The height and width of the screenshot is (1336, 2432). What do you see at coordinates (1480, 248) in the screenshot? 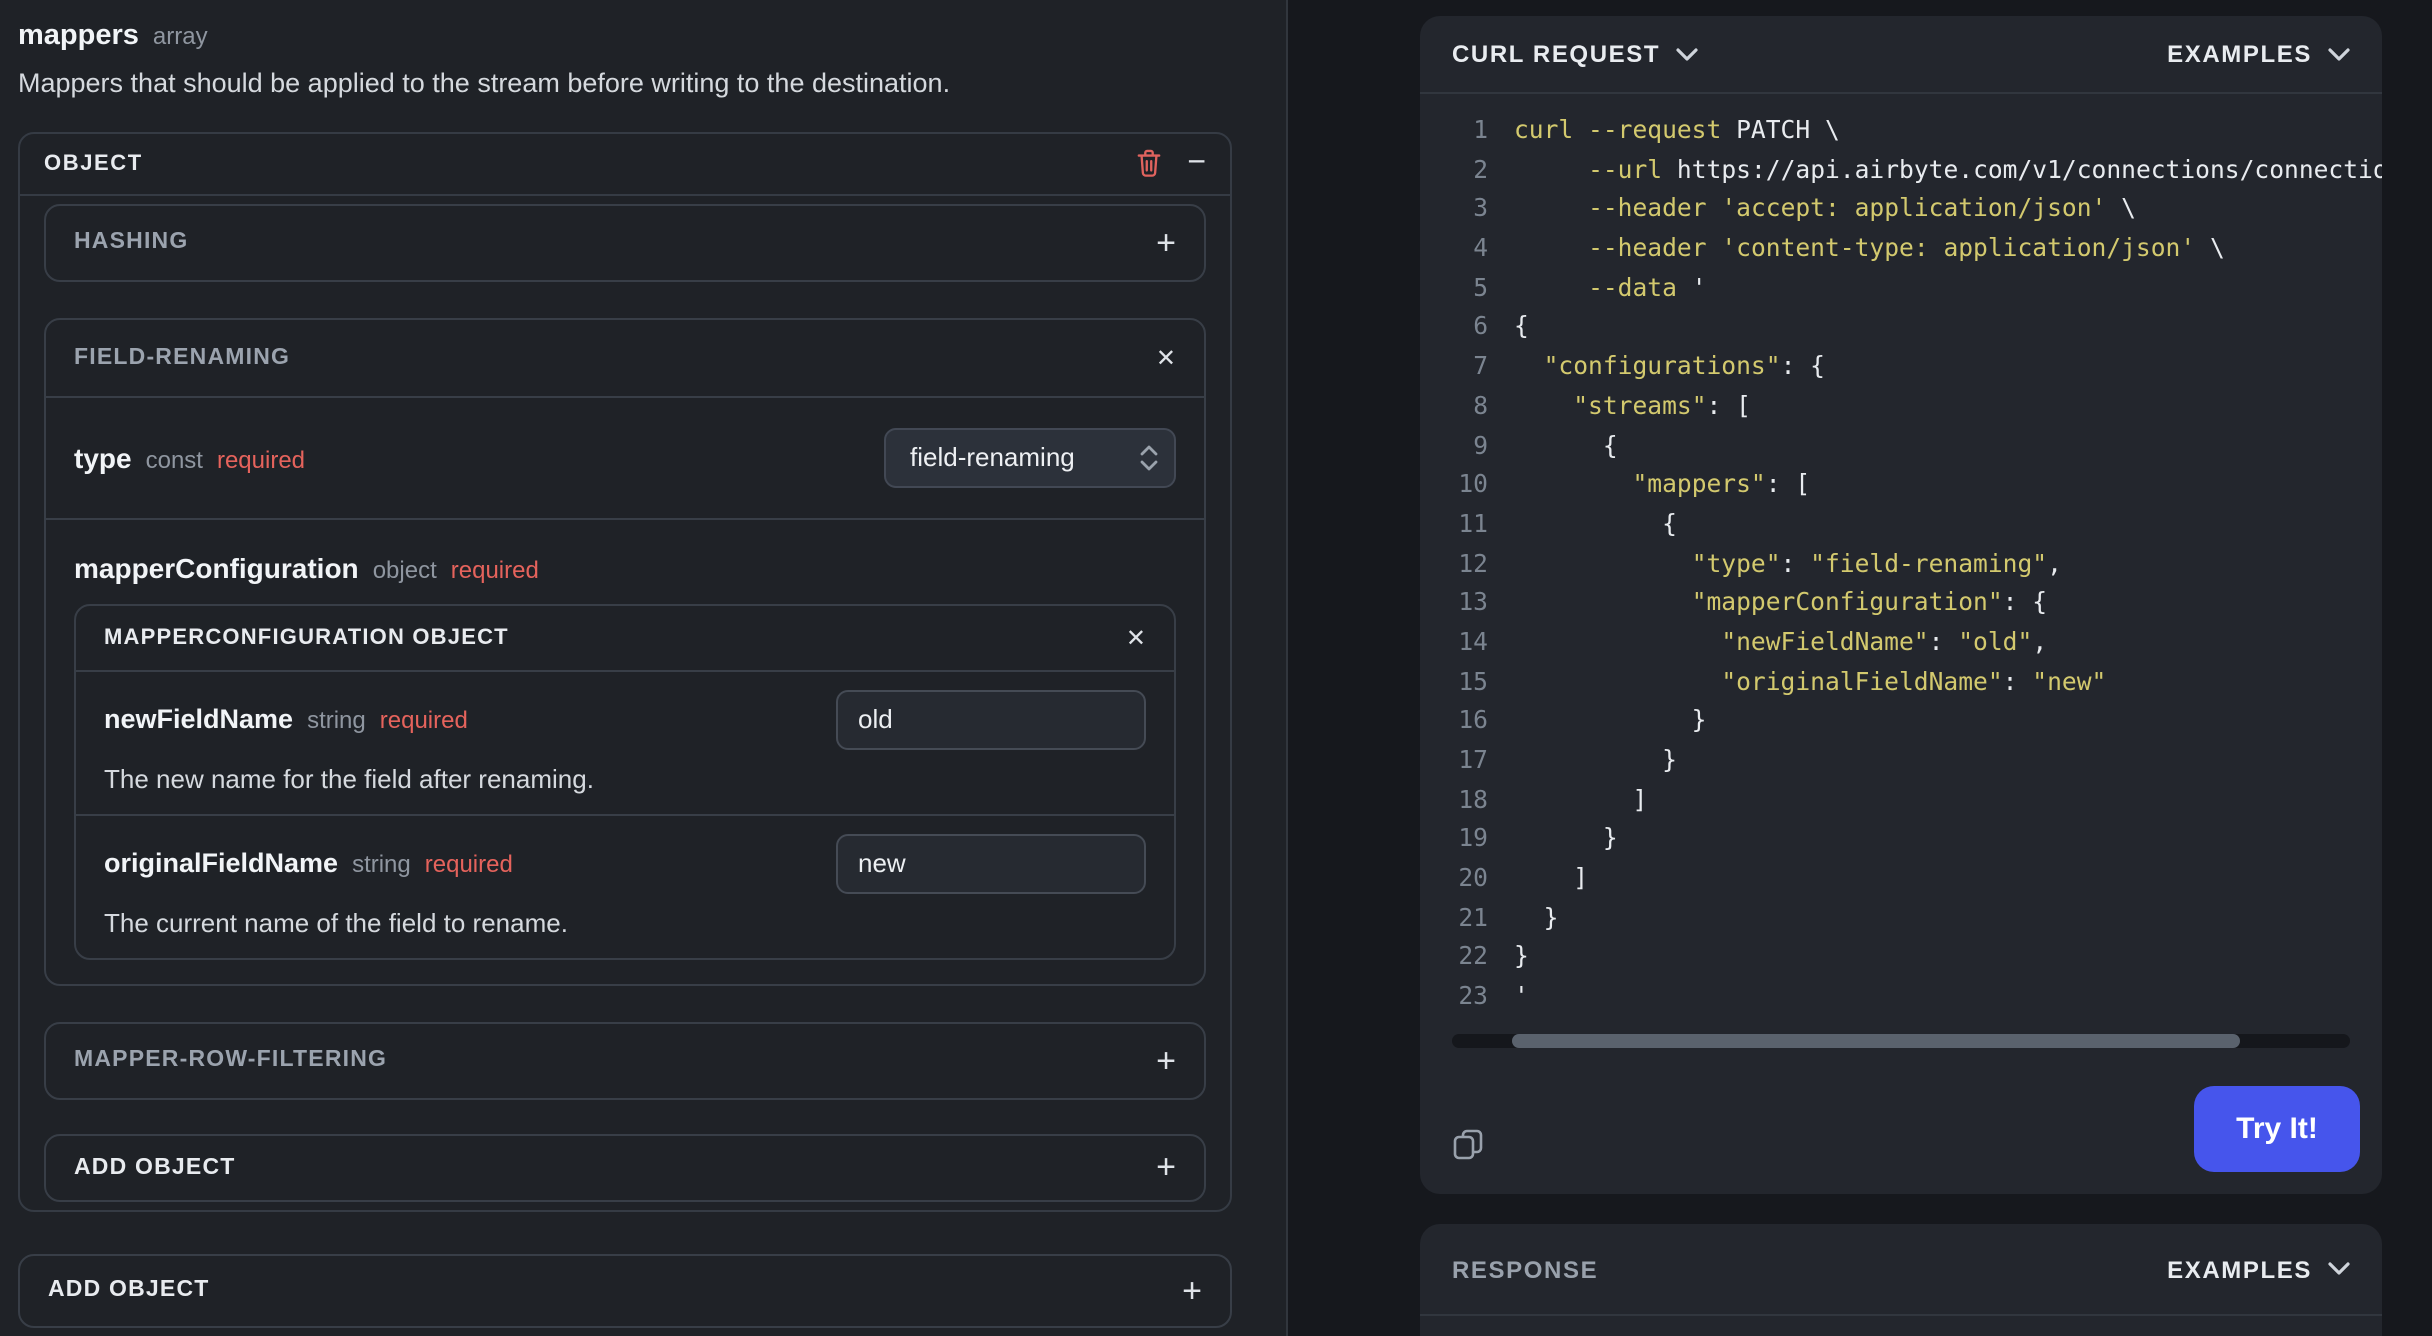
I see `line-number: 4` at bounding box center [1480, 248].